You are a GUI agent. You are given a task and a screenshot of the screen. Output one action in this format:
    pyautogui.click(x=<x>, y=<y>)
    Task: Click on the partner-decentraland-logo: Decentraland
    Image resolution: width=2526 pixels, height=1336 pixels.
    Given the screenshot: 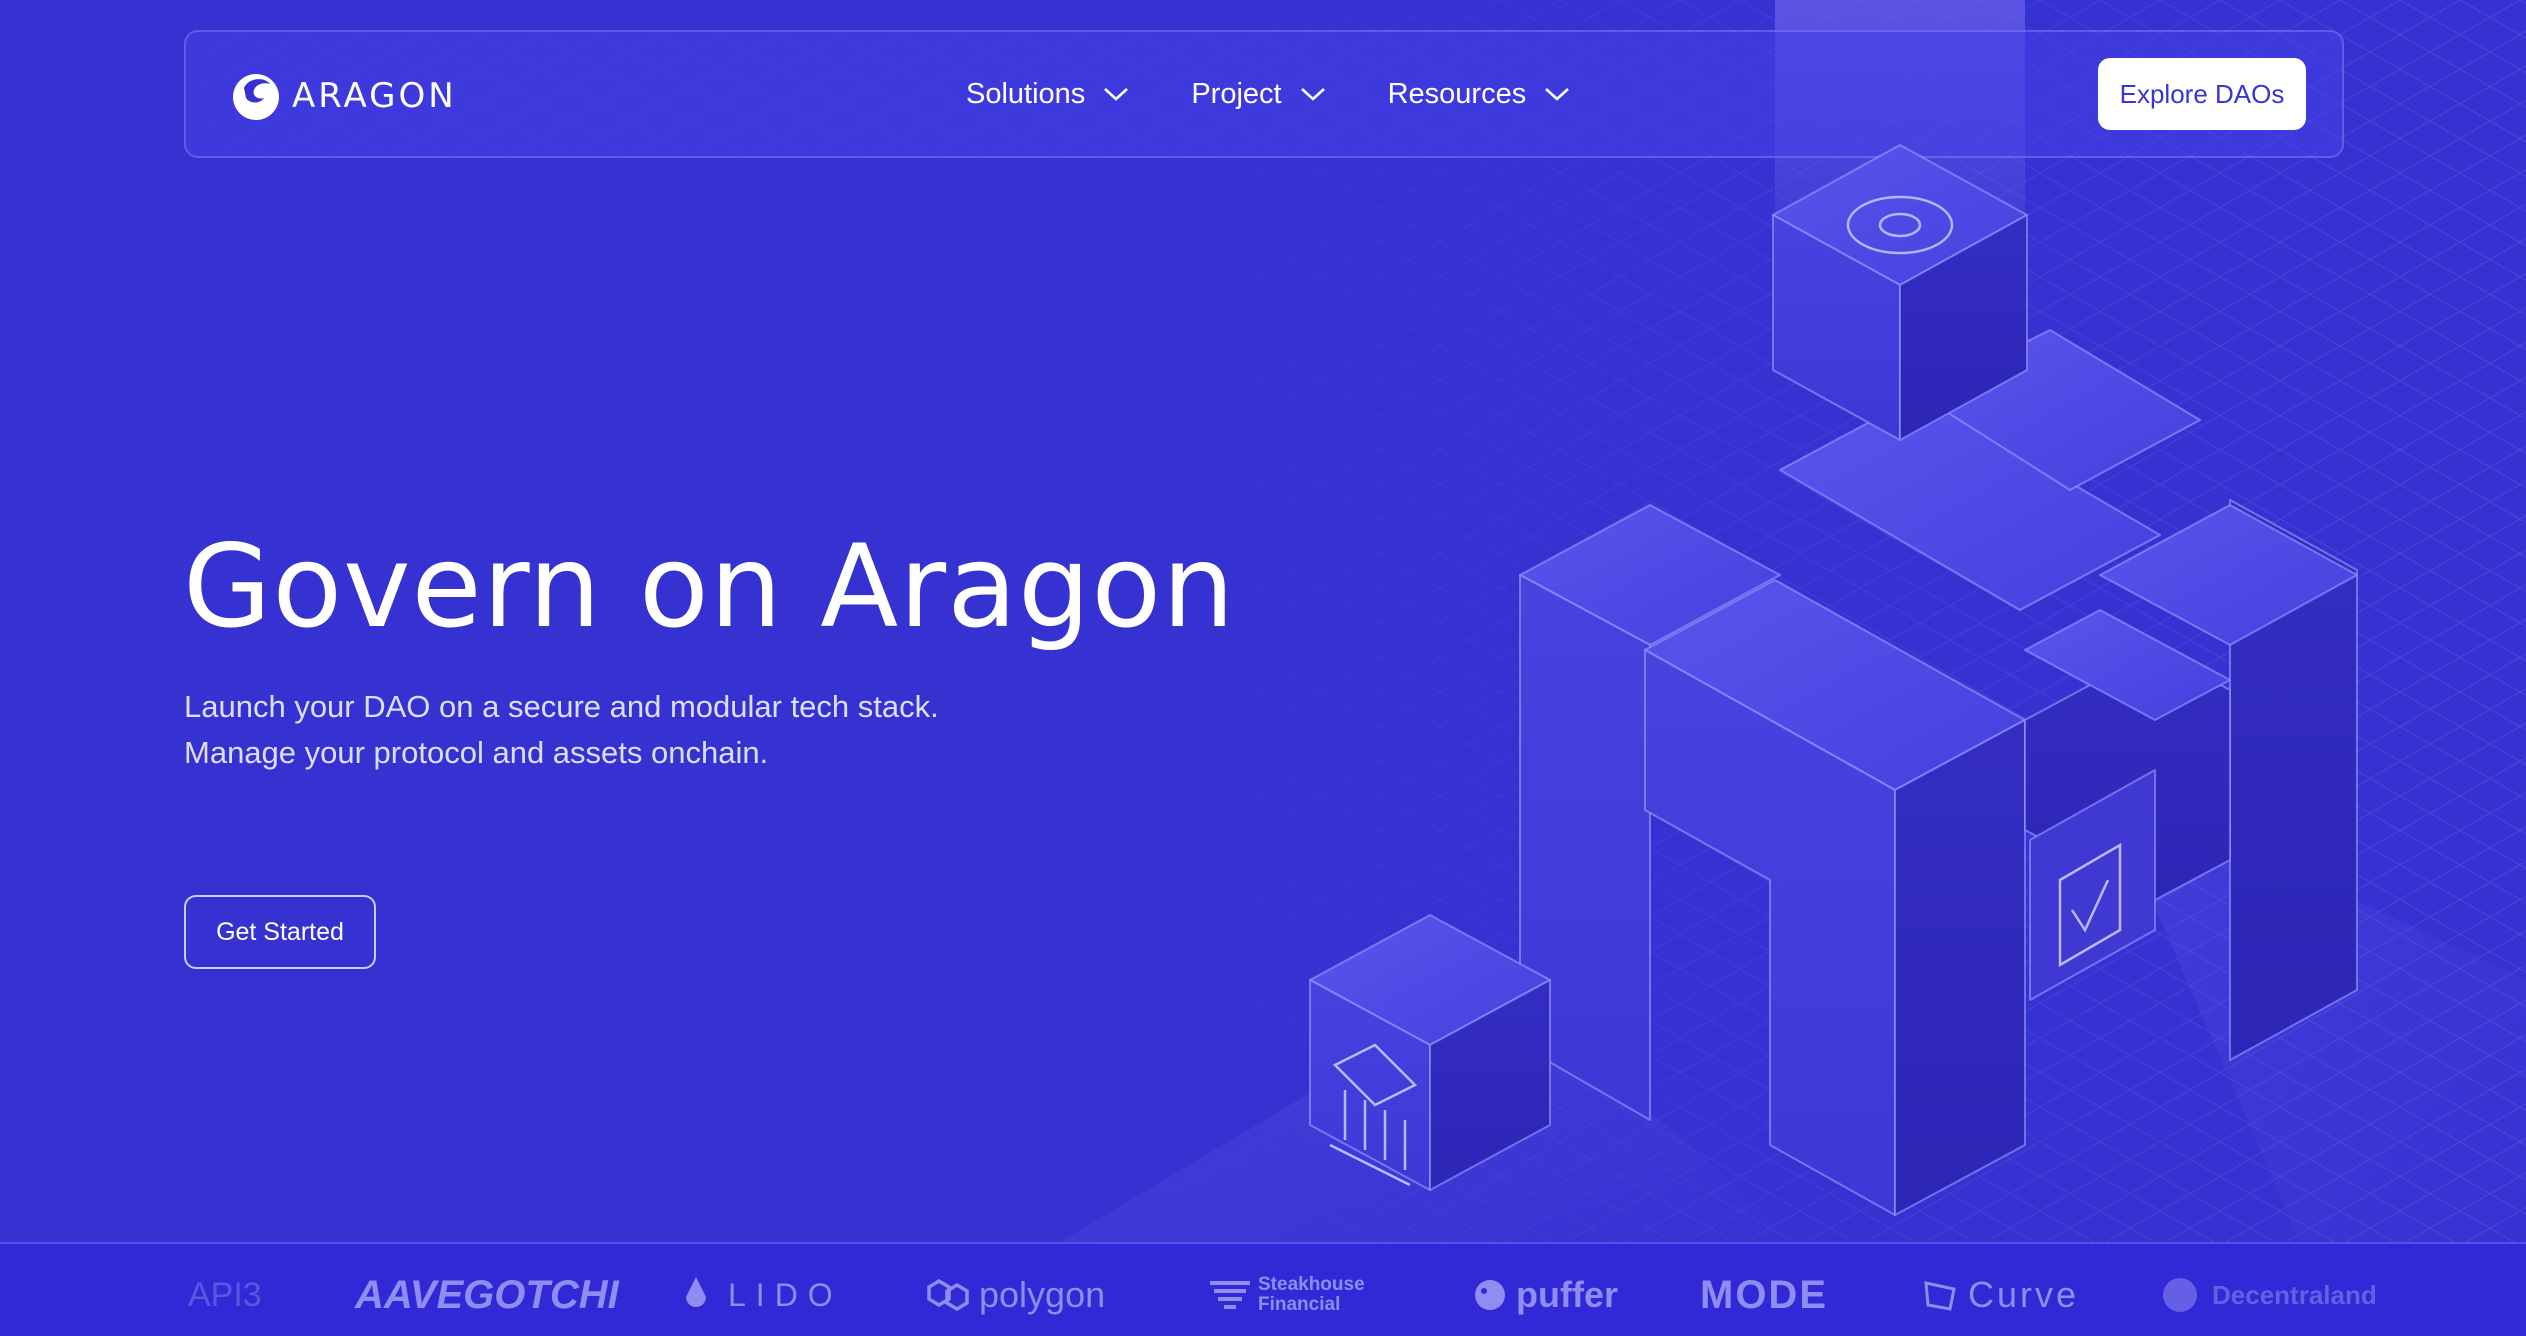 What is the action you would take?
    pyautogui.click(x=2268, y=1295)
    